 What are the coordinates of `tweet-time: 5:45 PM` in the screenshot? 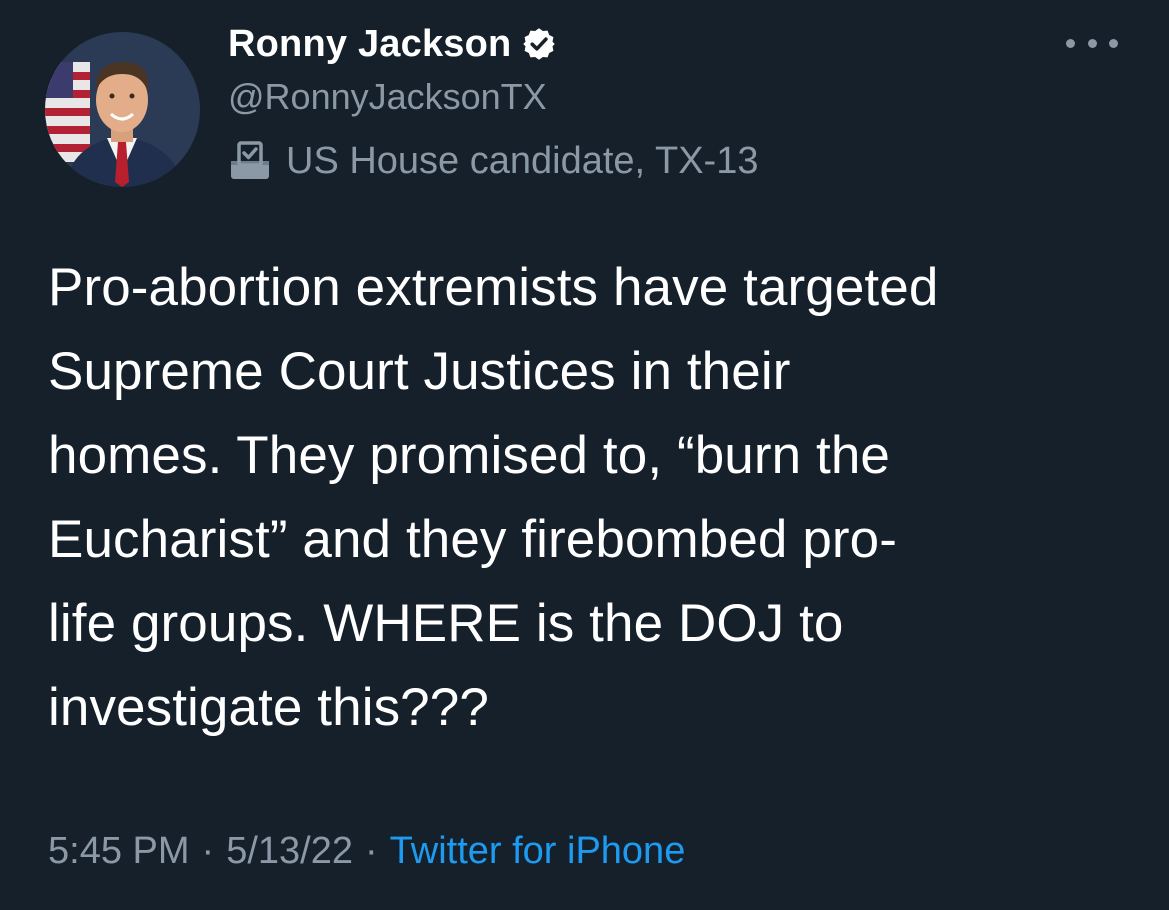 It's located at (119, 851).